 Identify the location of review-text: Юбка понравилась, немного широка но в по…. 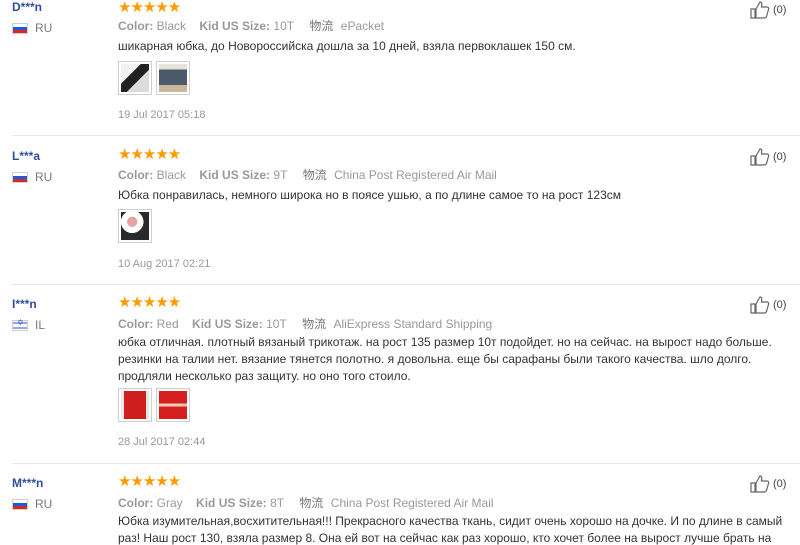
(369, 195).